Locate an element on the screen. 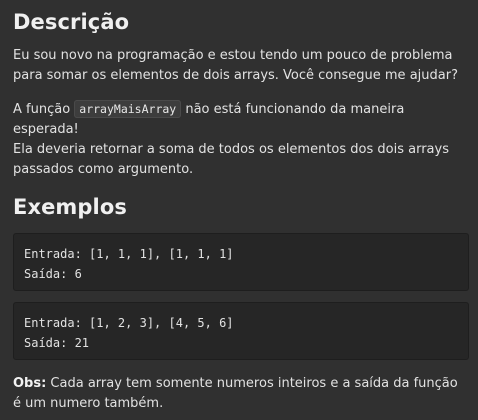 The image size is (478, 420). example-input: Entrada: [1, 1, 1], [1, 1, 1] is located at coordinates (129, 254).